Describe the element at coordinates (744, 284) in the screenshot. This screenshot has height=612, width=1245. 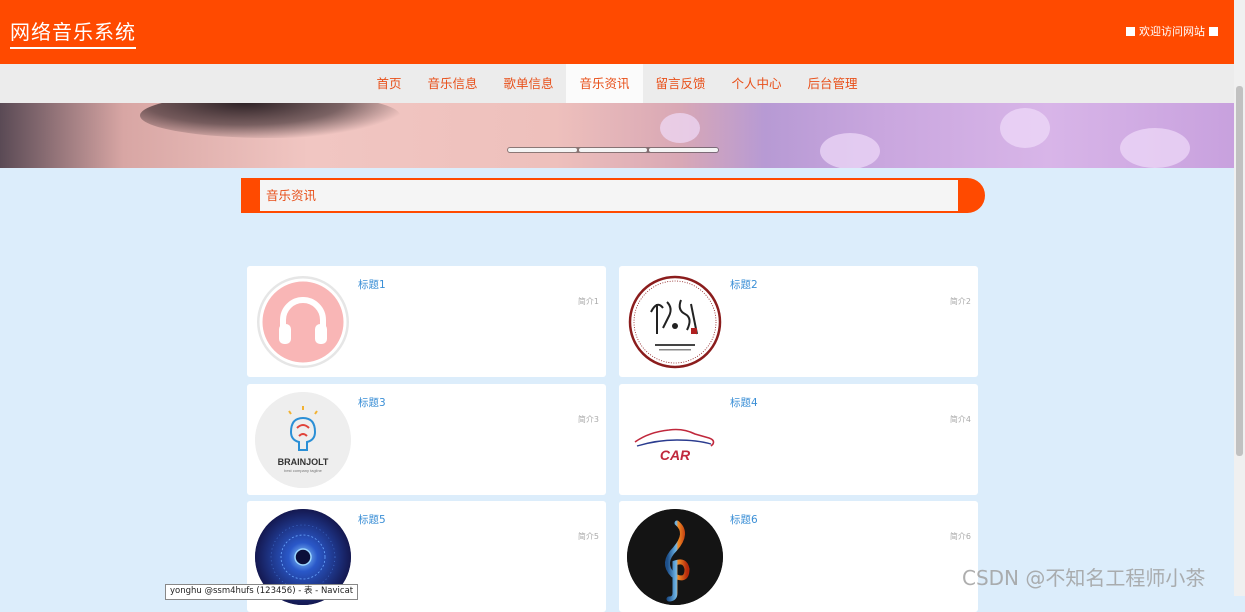
I see `card-title: 标题2` at that location.